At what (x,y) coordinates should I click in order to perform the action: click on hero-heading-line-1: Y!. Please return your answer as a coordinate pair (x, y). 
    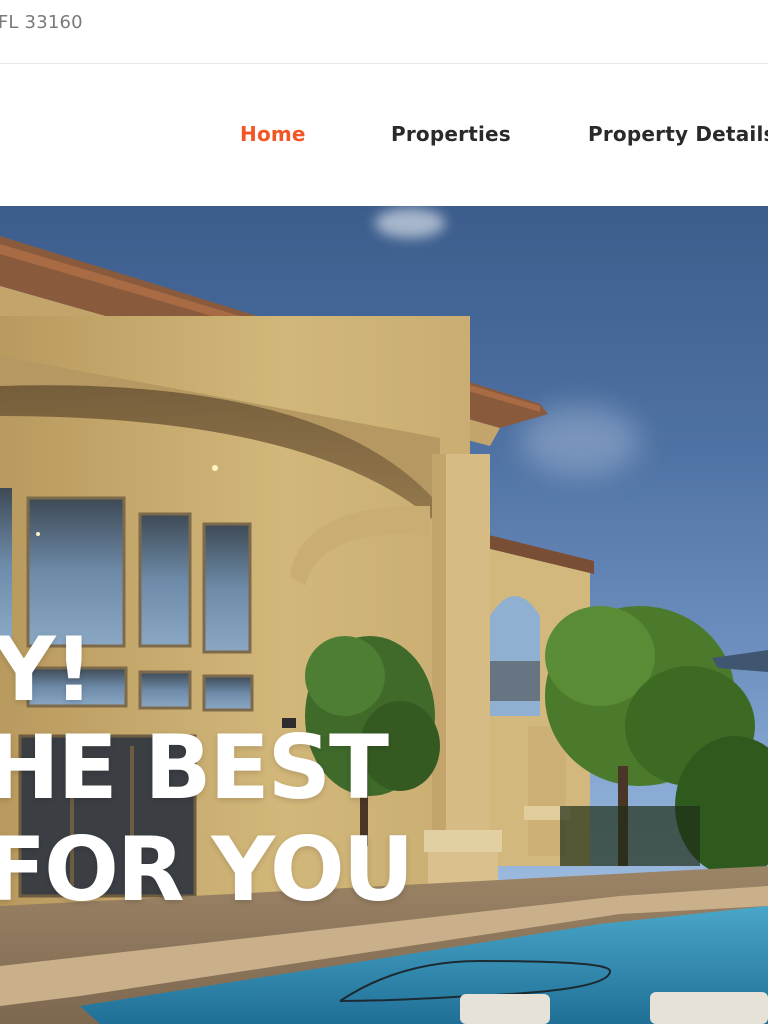
    Looking at the image, I should click on (47, 669).